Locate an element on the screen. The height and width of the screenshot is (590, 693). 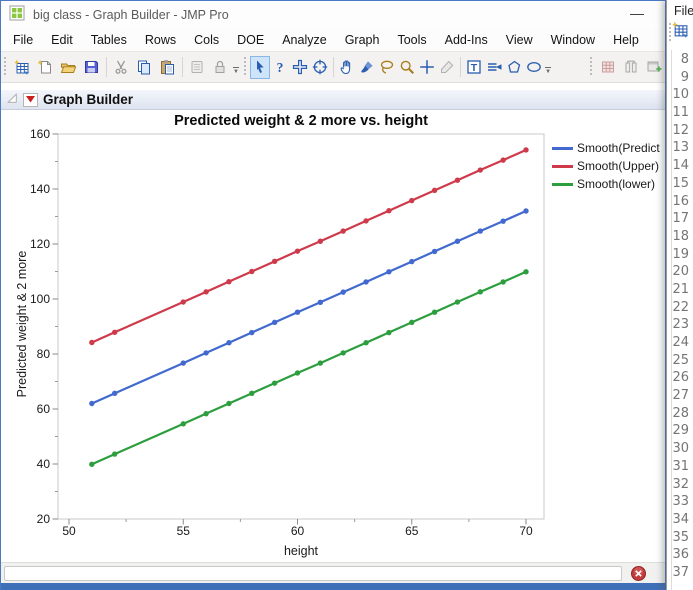
menu-item-help: Help is located at coordinates (626, 40).